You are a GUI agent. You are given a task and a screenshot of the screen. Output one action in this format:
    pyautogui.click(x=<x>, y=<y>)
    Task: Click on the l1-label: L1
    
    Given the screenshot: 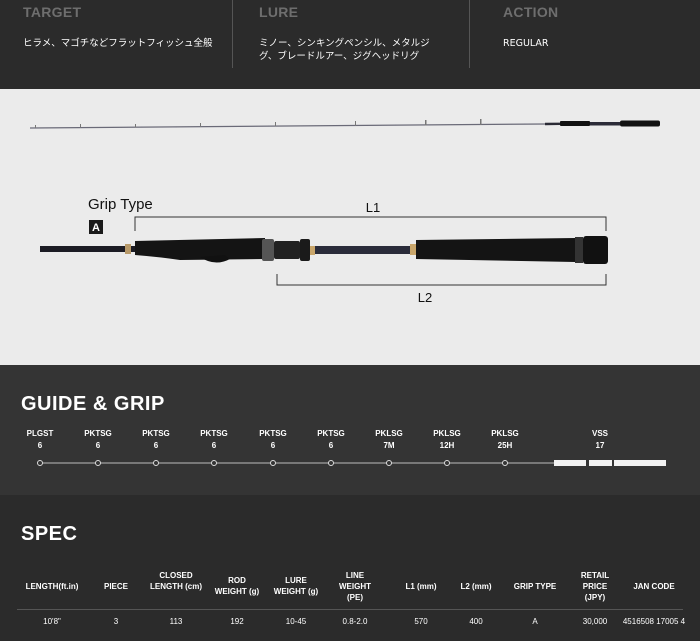 What is the action you would take?
    pyautogui.click(x=373, y=207)
    